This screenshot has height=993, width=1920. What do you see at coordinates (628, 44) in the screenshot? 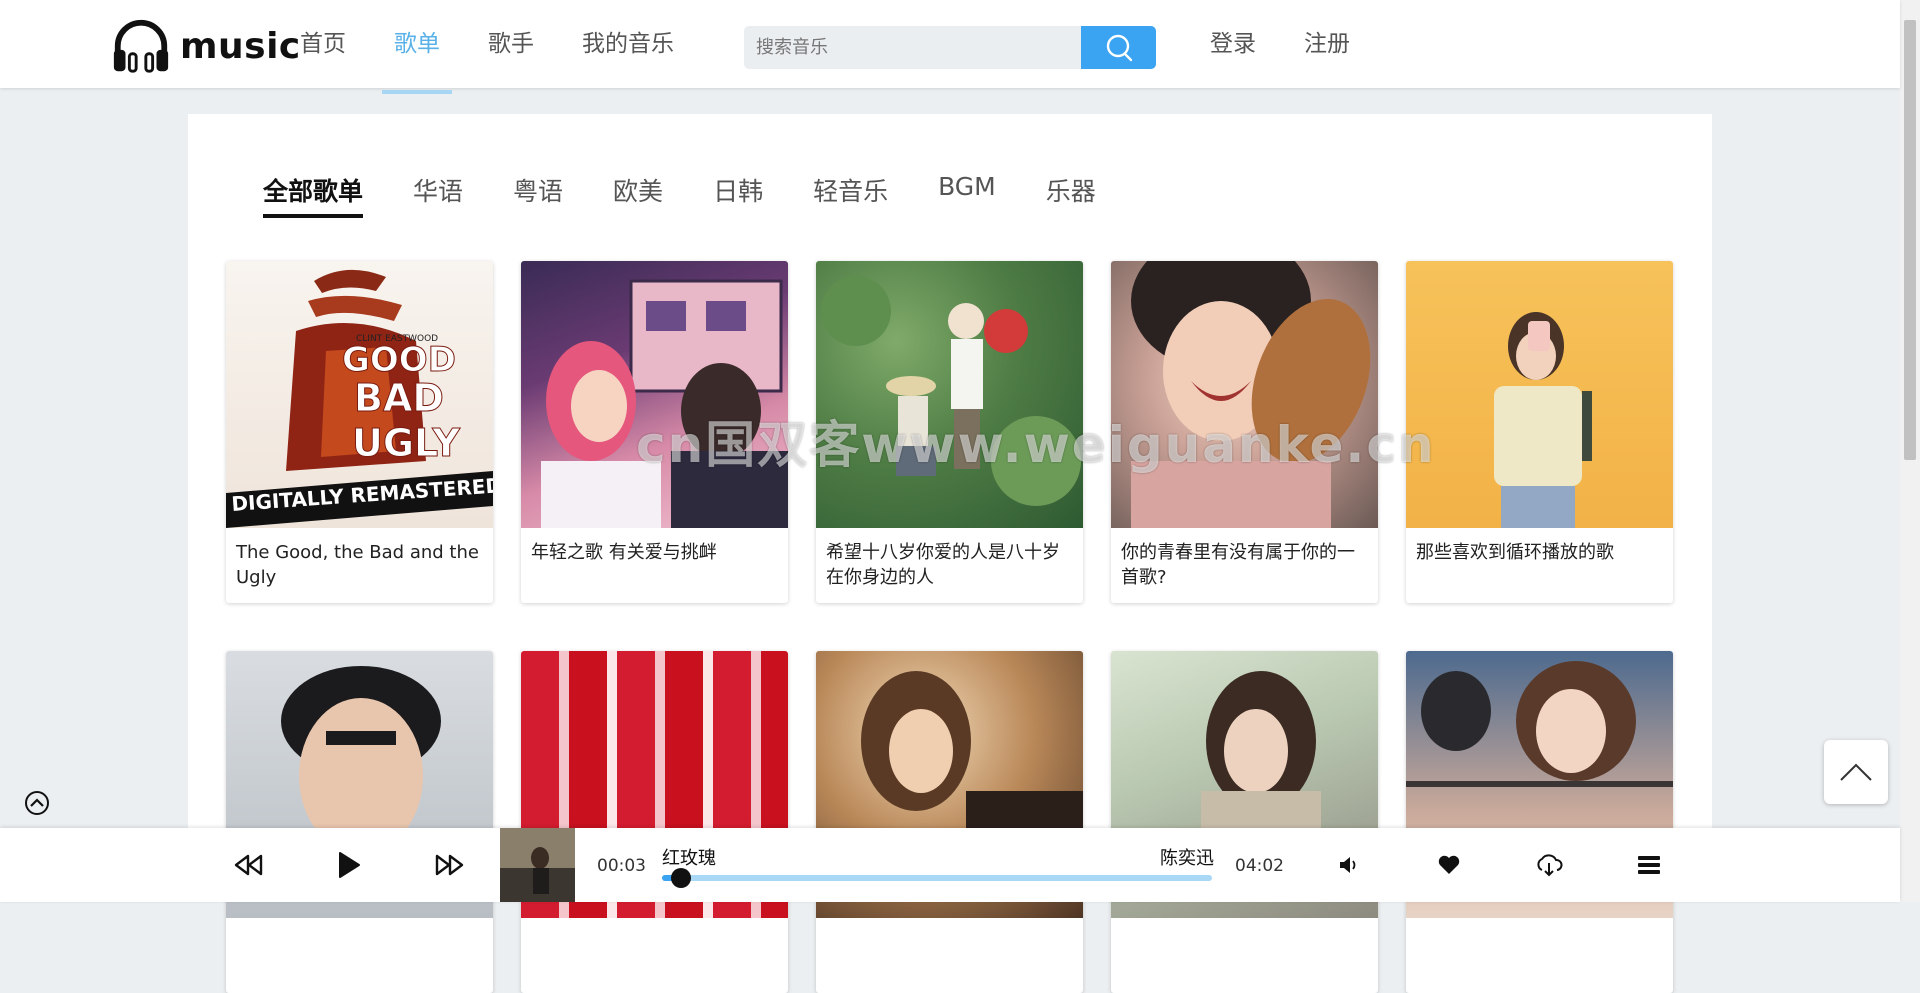
I see `nav-my-music: 我的音乐` at bounding box center [628, 44].